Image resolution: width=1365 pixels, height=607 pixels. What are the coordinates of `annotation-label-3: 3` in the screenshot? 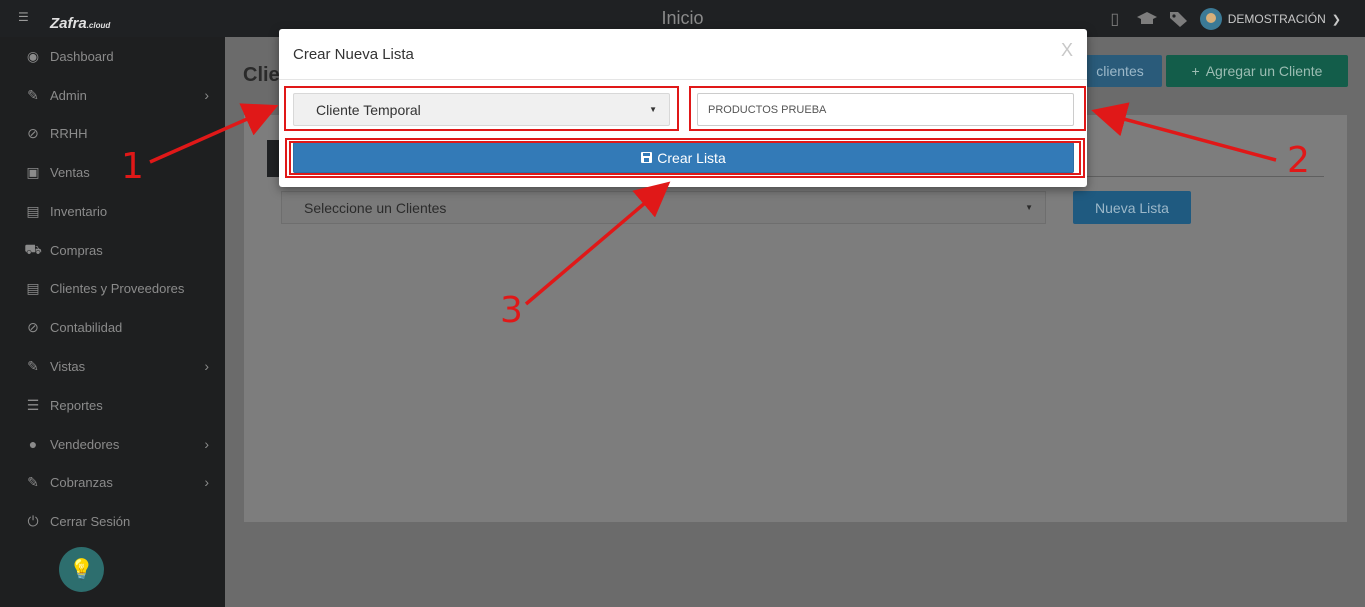 It's located at (511, 310).